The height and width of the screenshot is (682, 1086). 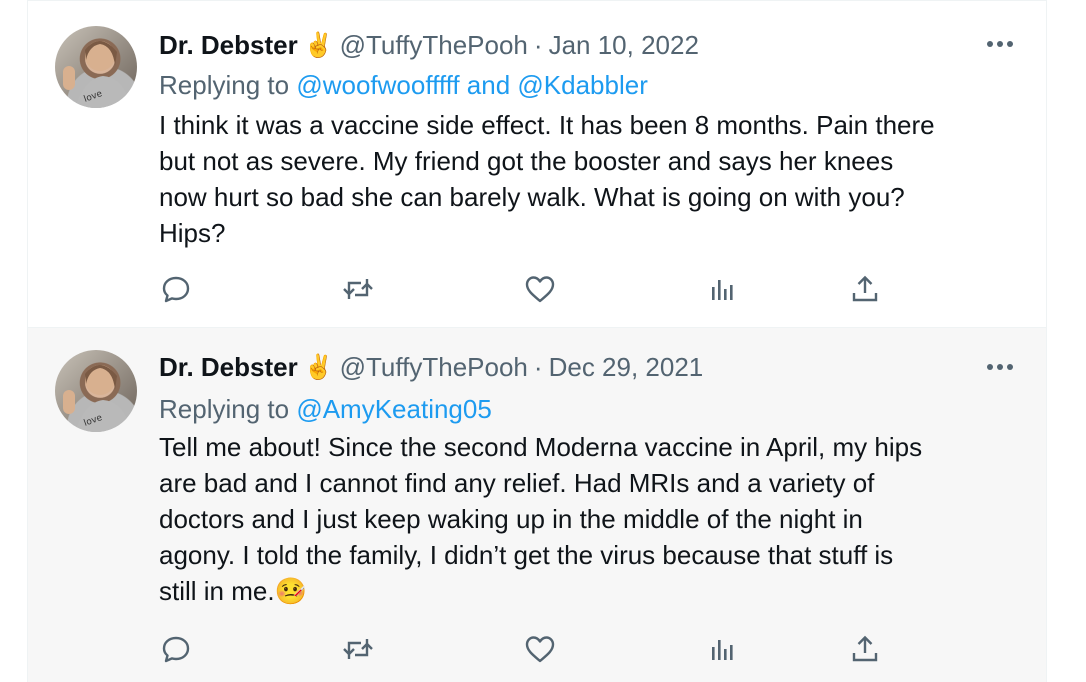 I want to click on replying-to: Replying to @woofwoofffff and @Kdabbler, so click(x=403, y=85).